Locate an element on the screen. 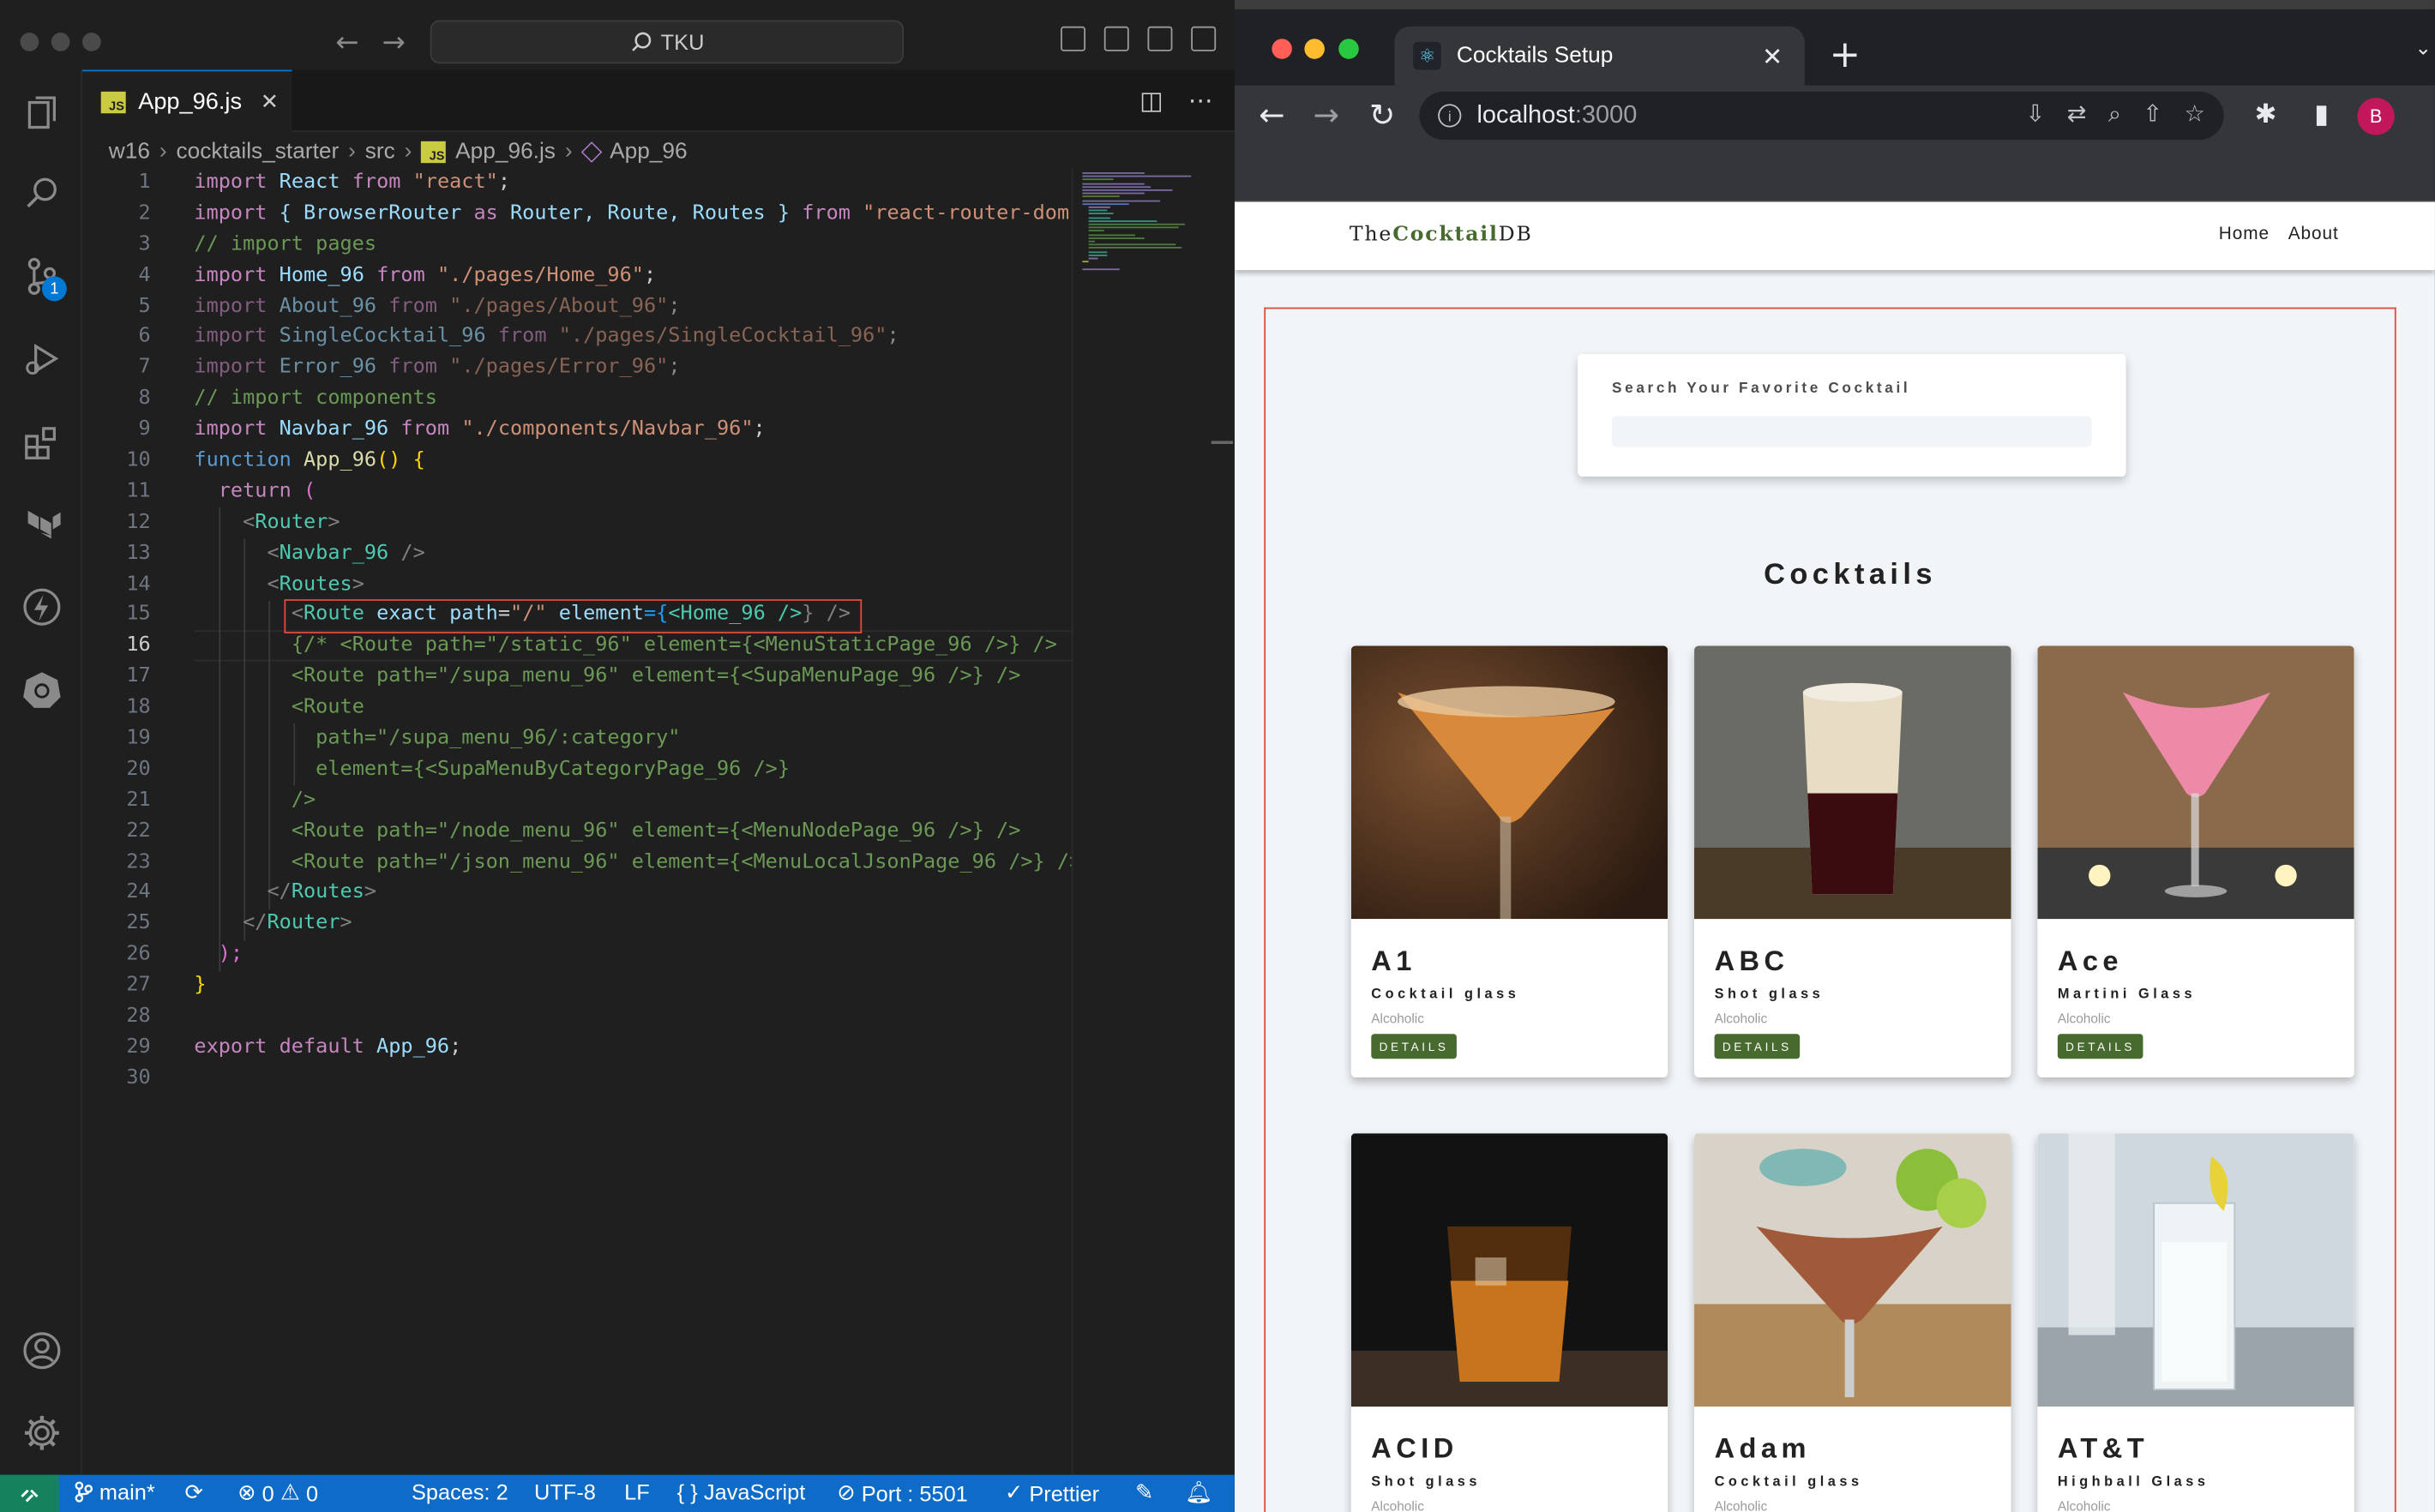 This screenshot has height=1512, width=2435. prettier-status: ✓ Prettier is located at coordinates (1052, 1492).